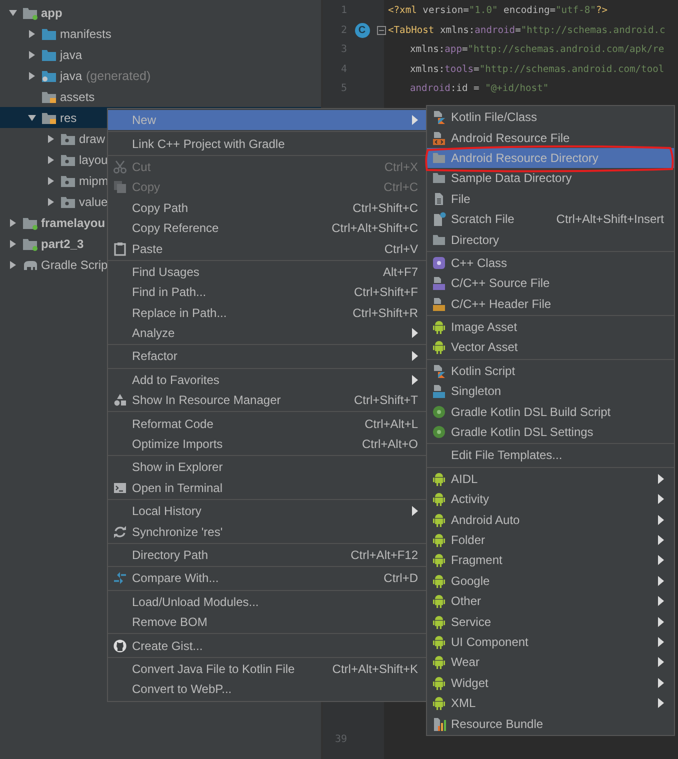 The width and height of the screenshot is (678, 759). What do you see at coordinates (92, 139) in the screenshot?
I see `tree-label: draw` at bounding box center [92, 139].